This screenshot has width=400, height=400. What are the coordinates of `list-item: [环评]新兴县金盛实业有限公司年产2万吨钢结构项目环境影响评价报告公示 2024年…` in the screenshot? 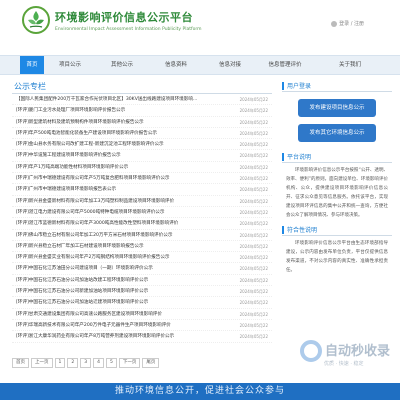 It's located at (142, 258).